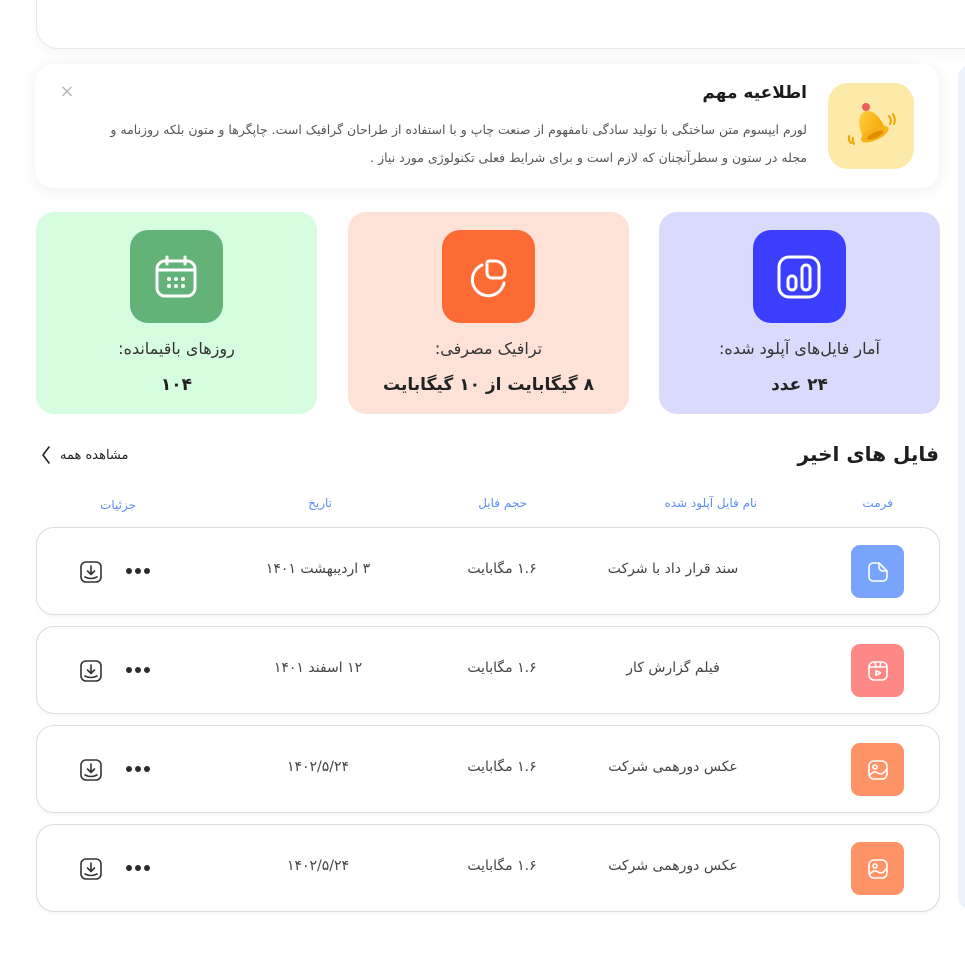 This screenshot has height=965, width=965. Describe the element at coordinates (94, 455) in the screenshot. I see `view-all-label: مشاهده همه` at that location.